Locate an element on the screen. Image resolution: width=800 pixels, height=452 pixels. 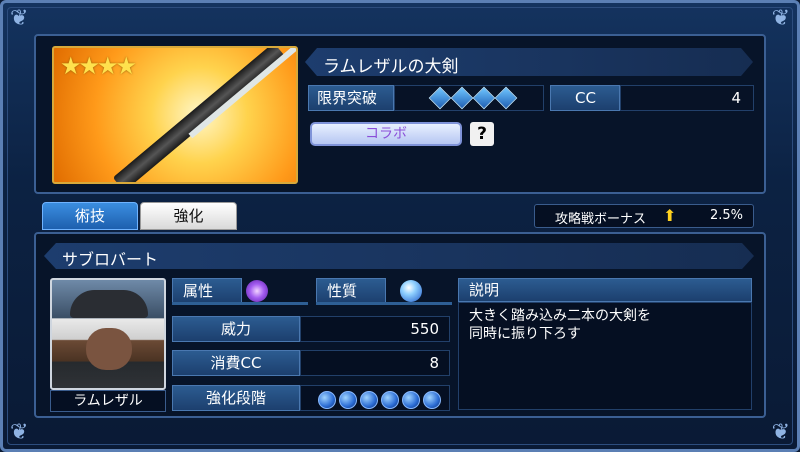
sword-blade is located at coordinates (242, 93).